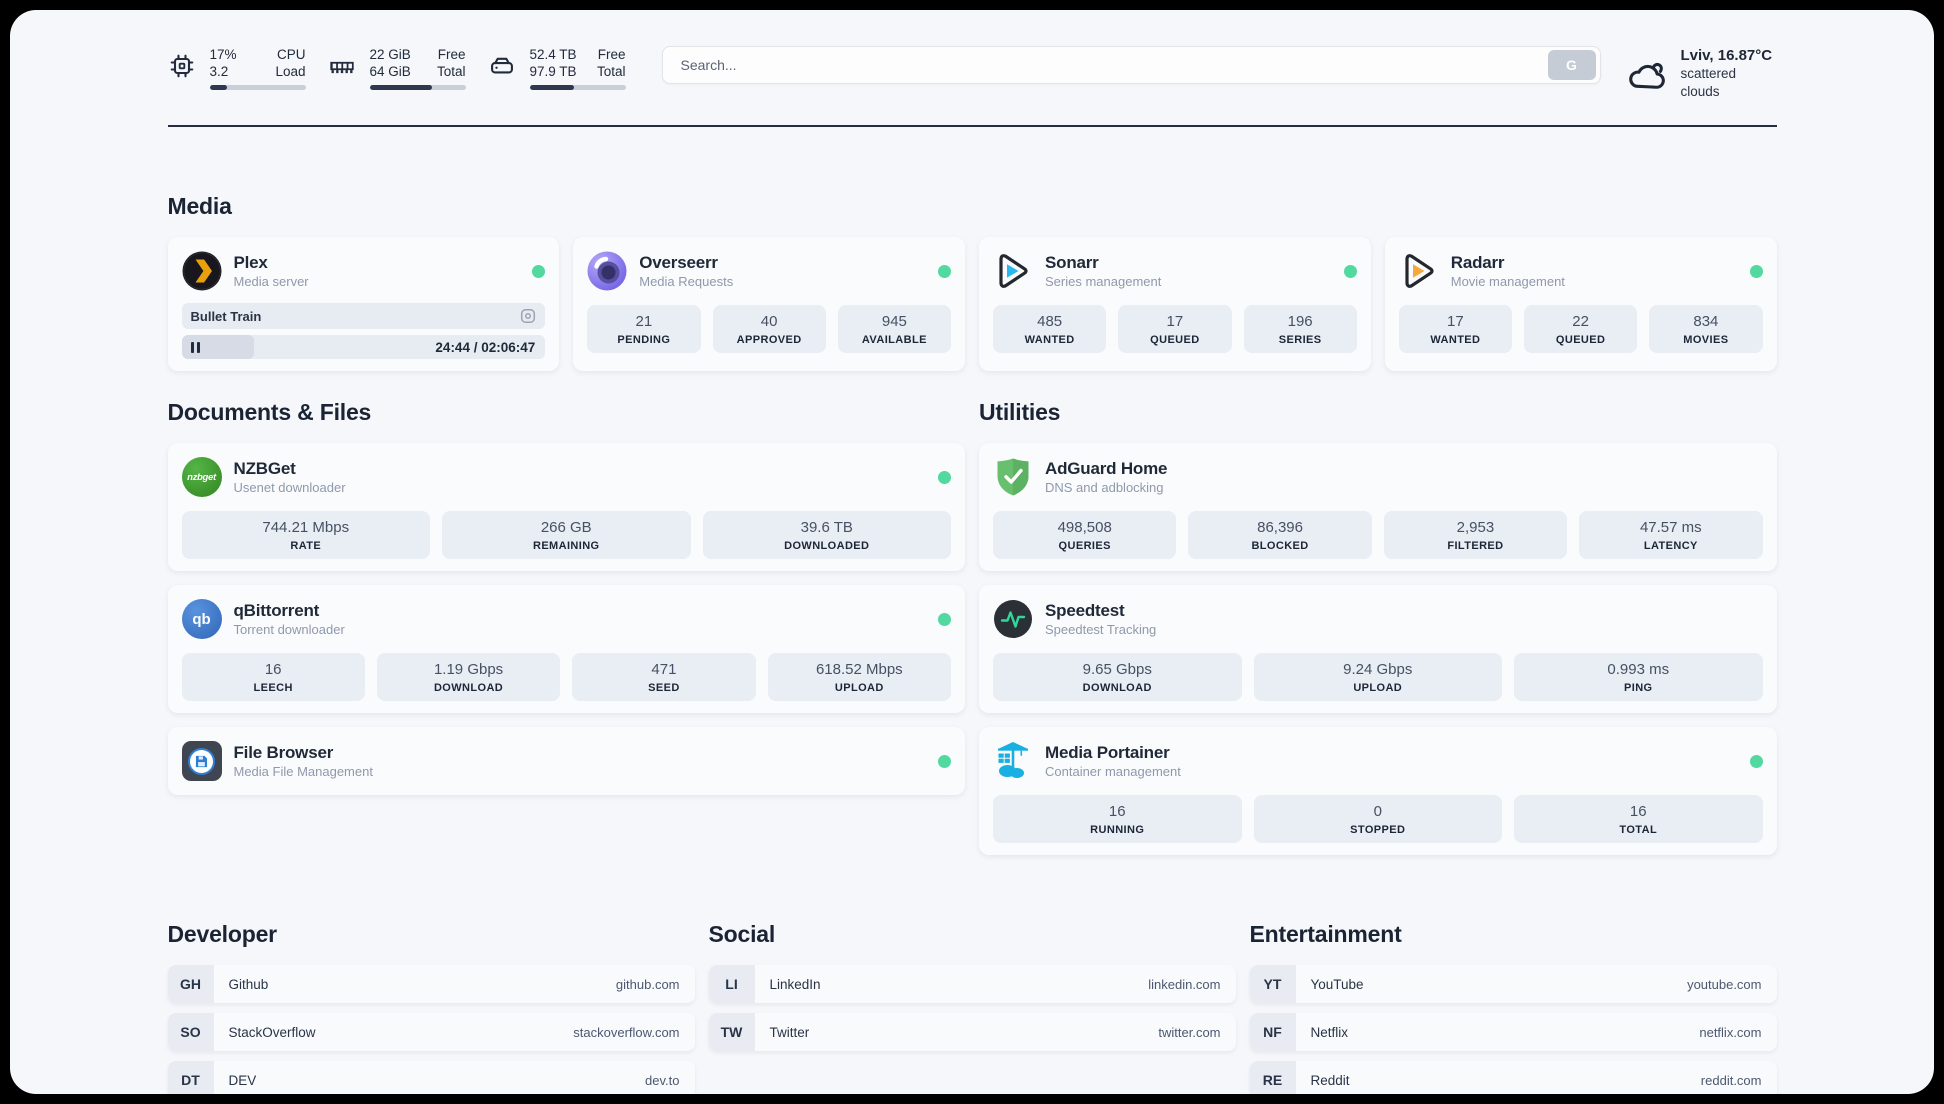 Image resolution: width=1944 pixels, height=1104 pixels. What do you see at coordinates (1513, 1032) in the screenshot?
I see `bookmark-netflix: NF Netflix netflix.com` at bounding box center [1513, 1032].